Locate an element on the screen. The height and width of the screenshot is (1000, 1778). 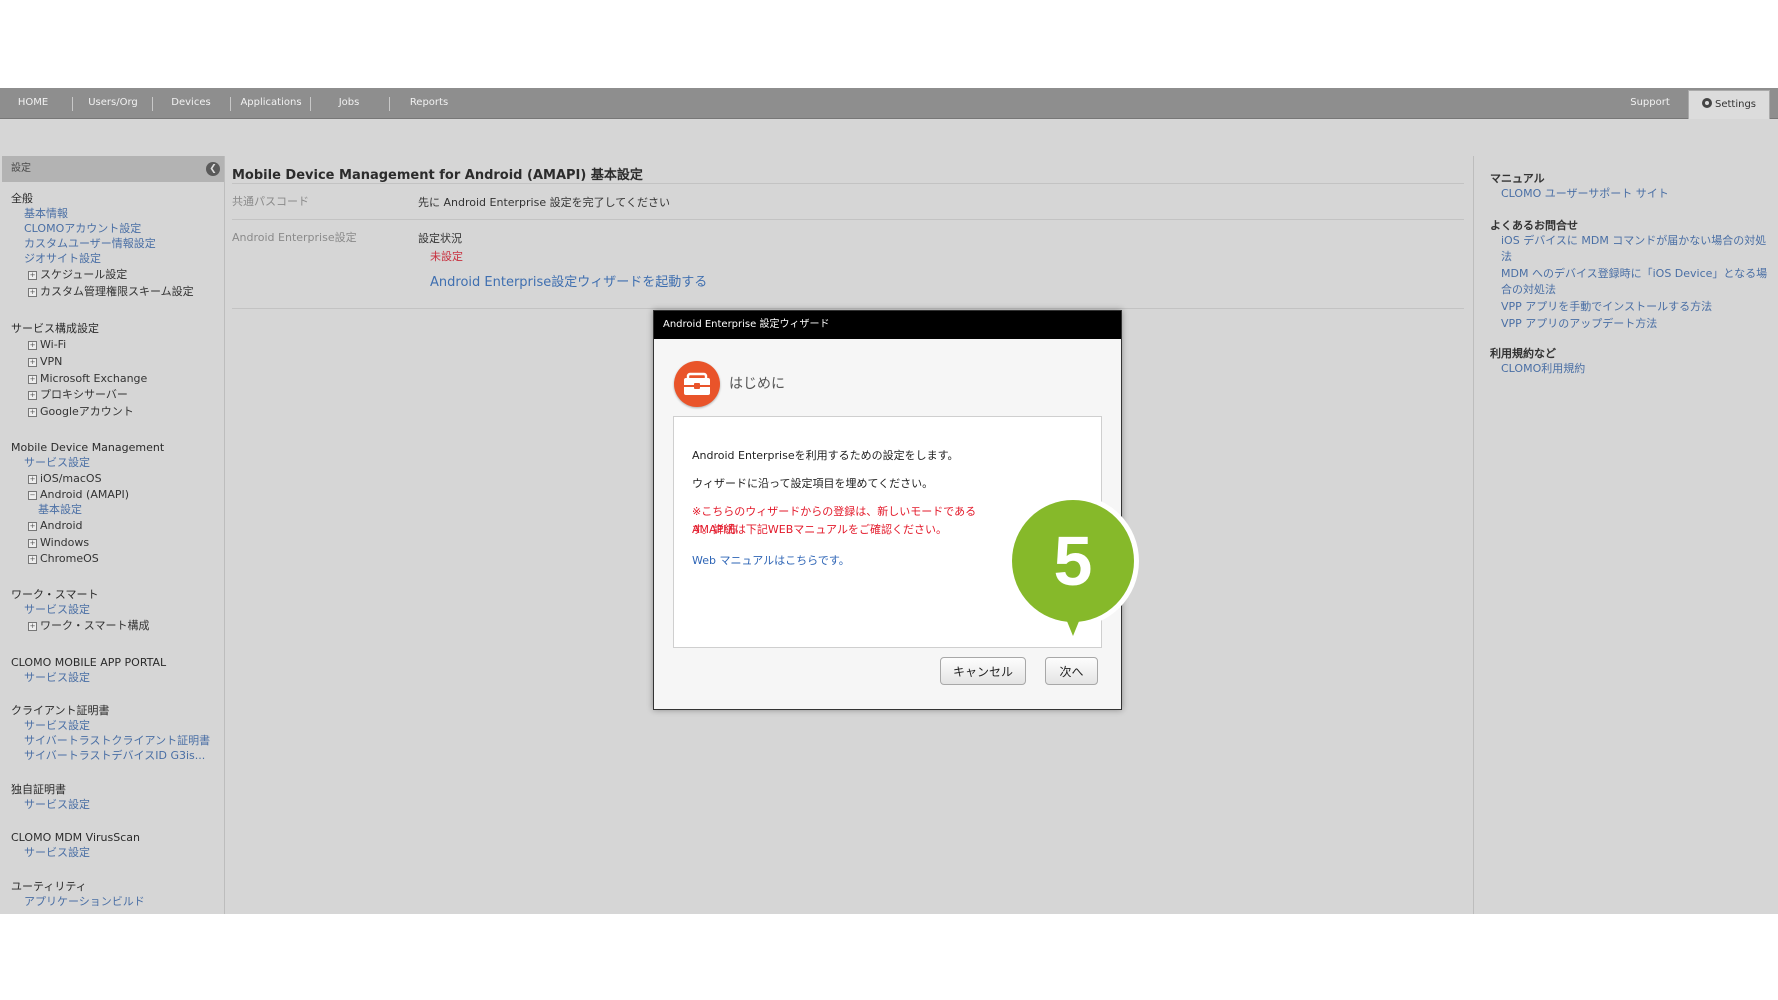
sidebar-tree-android-amapi: − Android (AMAPI) is located at coordinates (78, 494).